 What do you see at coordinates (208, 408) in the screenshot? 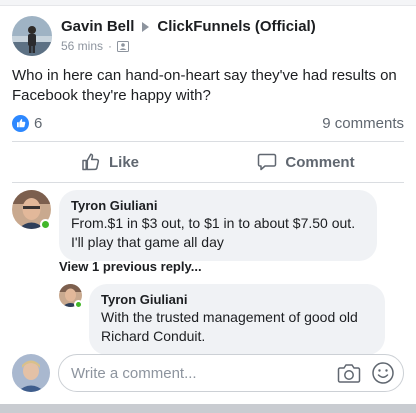
I see `bottom-bar` at bounding box center [208, 408].